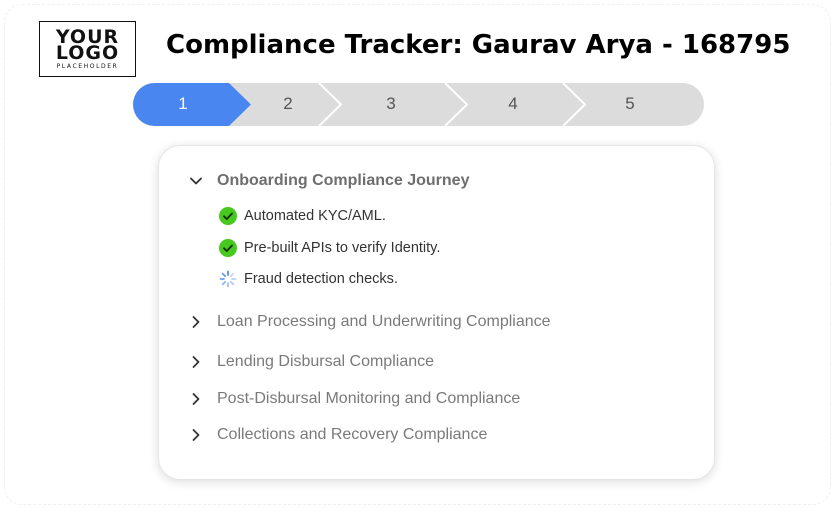  What do you see at coordinates (478, 45) in the screenshot?
I see `page-title: Compliance Tracker: Gaurav Arya - 168795` at bounding box center [478, 45].